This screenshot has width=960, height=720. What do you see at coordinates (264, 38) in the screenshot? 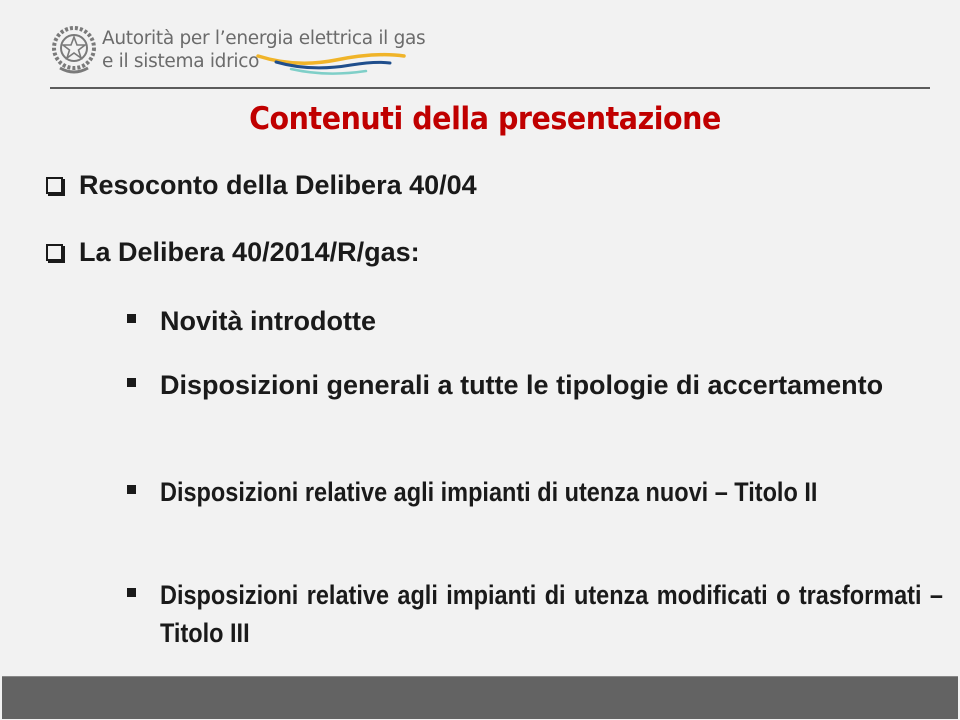
I see `org-name-line1: Autorità per l’energia elettrica il gas` at bounding box center [264, 38].